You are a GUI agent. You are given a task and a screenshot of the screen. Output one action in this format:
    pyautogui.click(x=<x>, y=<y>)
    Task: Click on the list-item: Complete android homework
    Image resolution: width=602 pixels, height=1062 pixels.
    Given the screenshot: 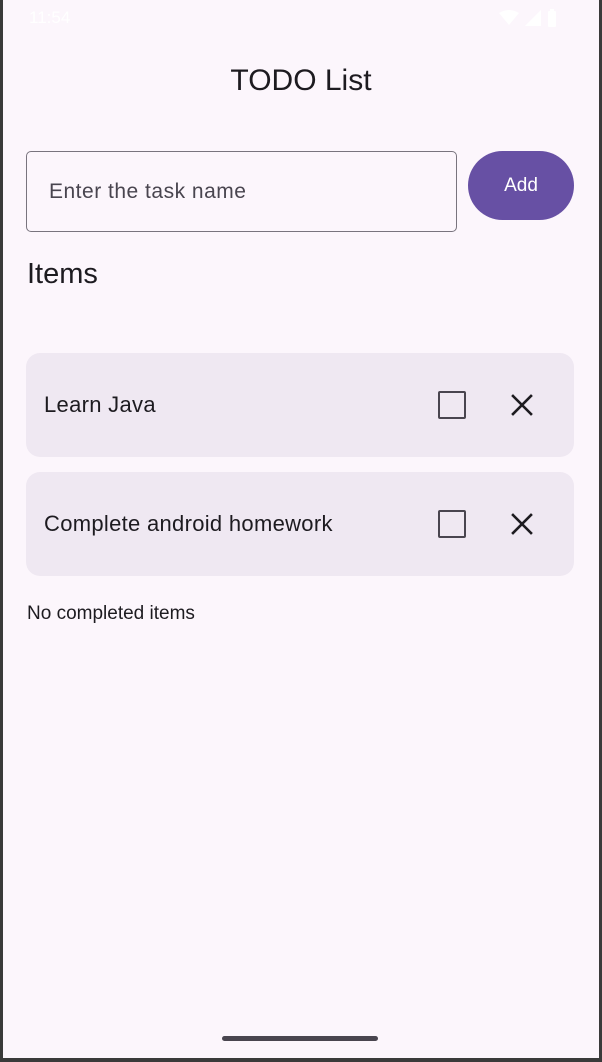 What is the action you would take?
    pyautogui.click(x=300, y=524)
    